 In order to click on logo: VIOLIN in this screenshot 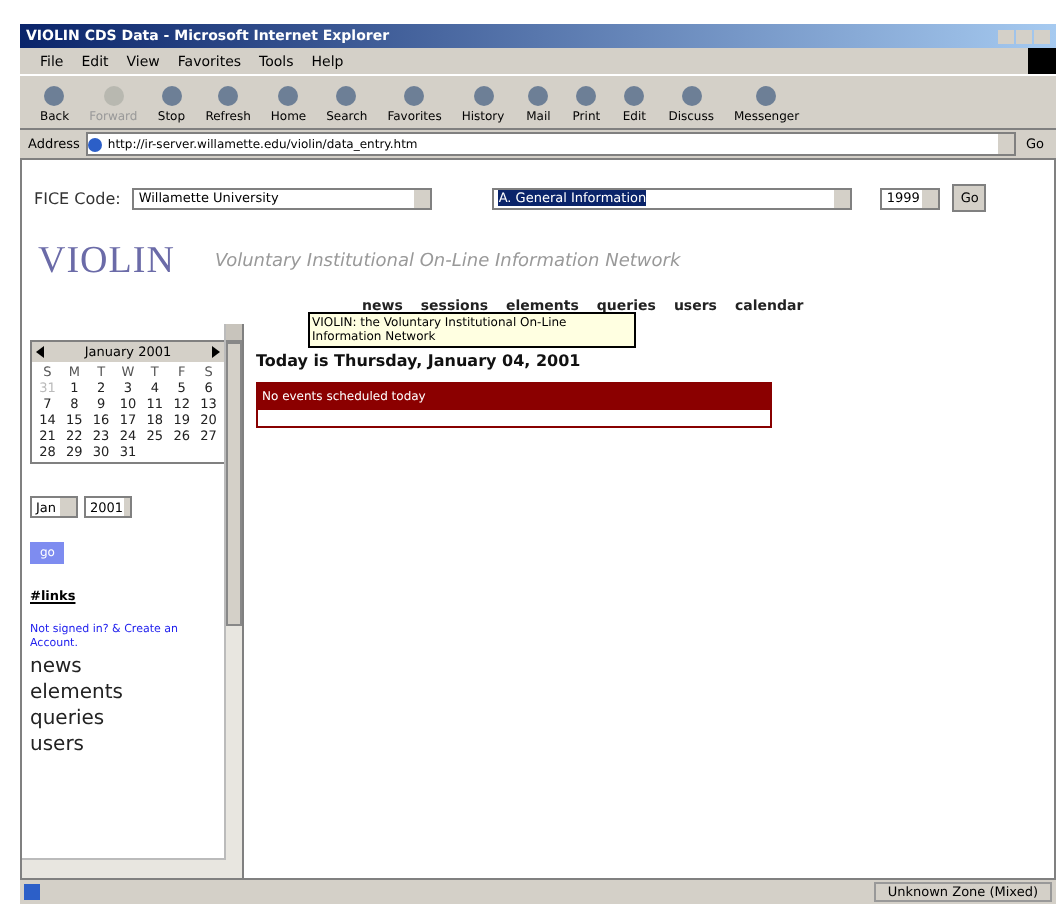, I will do `click(106, 262)`.